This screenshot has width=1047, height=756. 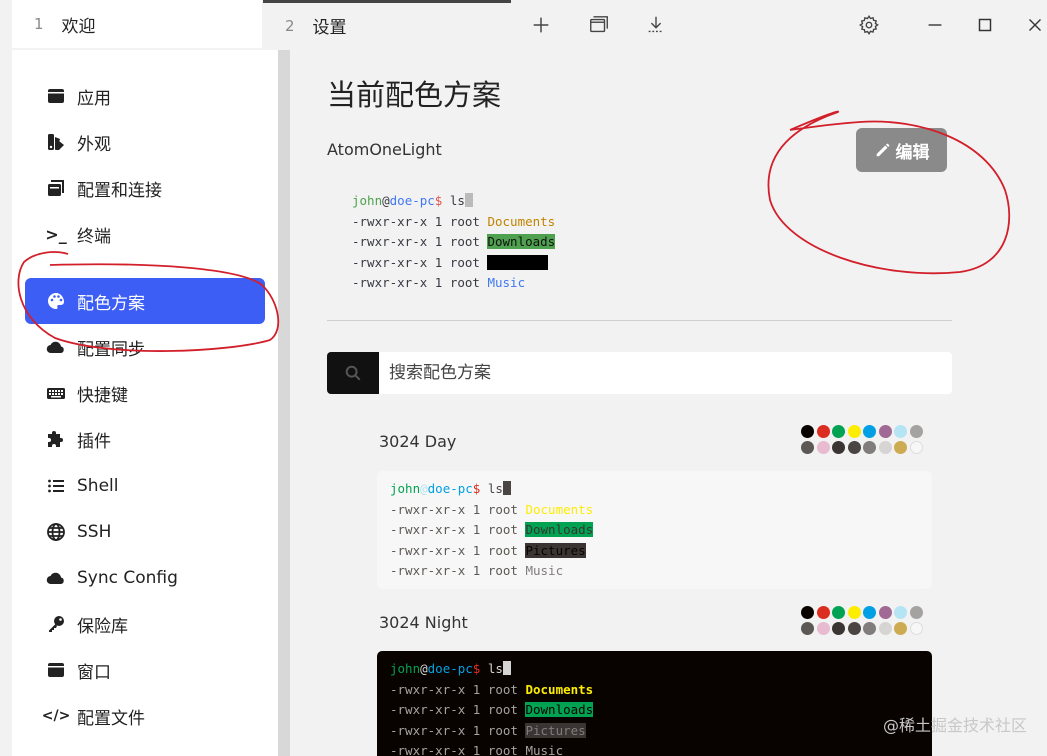 I want to click on close-icon, so click(x=1033, y=25).